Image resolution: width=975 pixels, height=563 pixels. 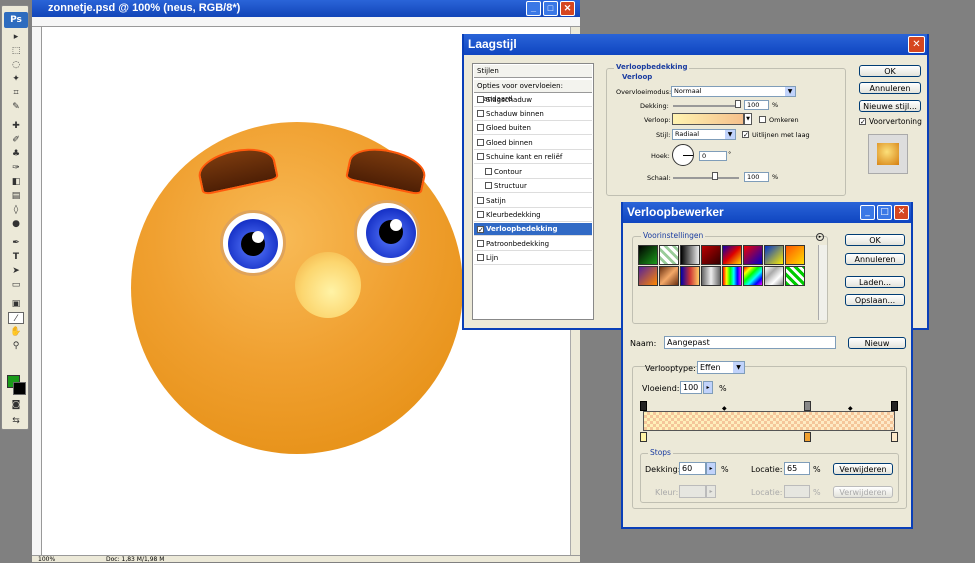 What do you see at coordinates (16, 271) in the screenshot?
I see `path-select-icon: ➤` at bounding box center [16, 271].